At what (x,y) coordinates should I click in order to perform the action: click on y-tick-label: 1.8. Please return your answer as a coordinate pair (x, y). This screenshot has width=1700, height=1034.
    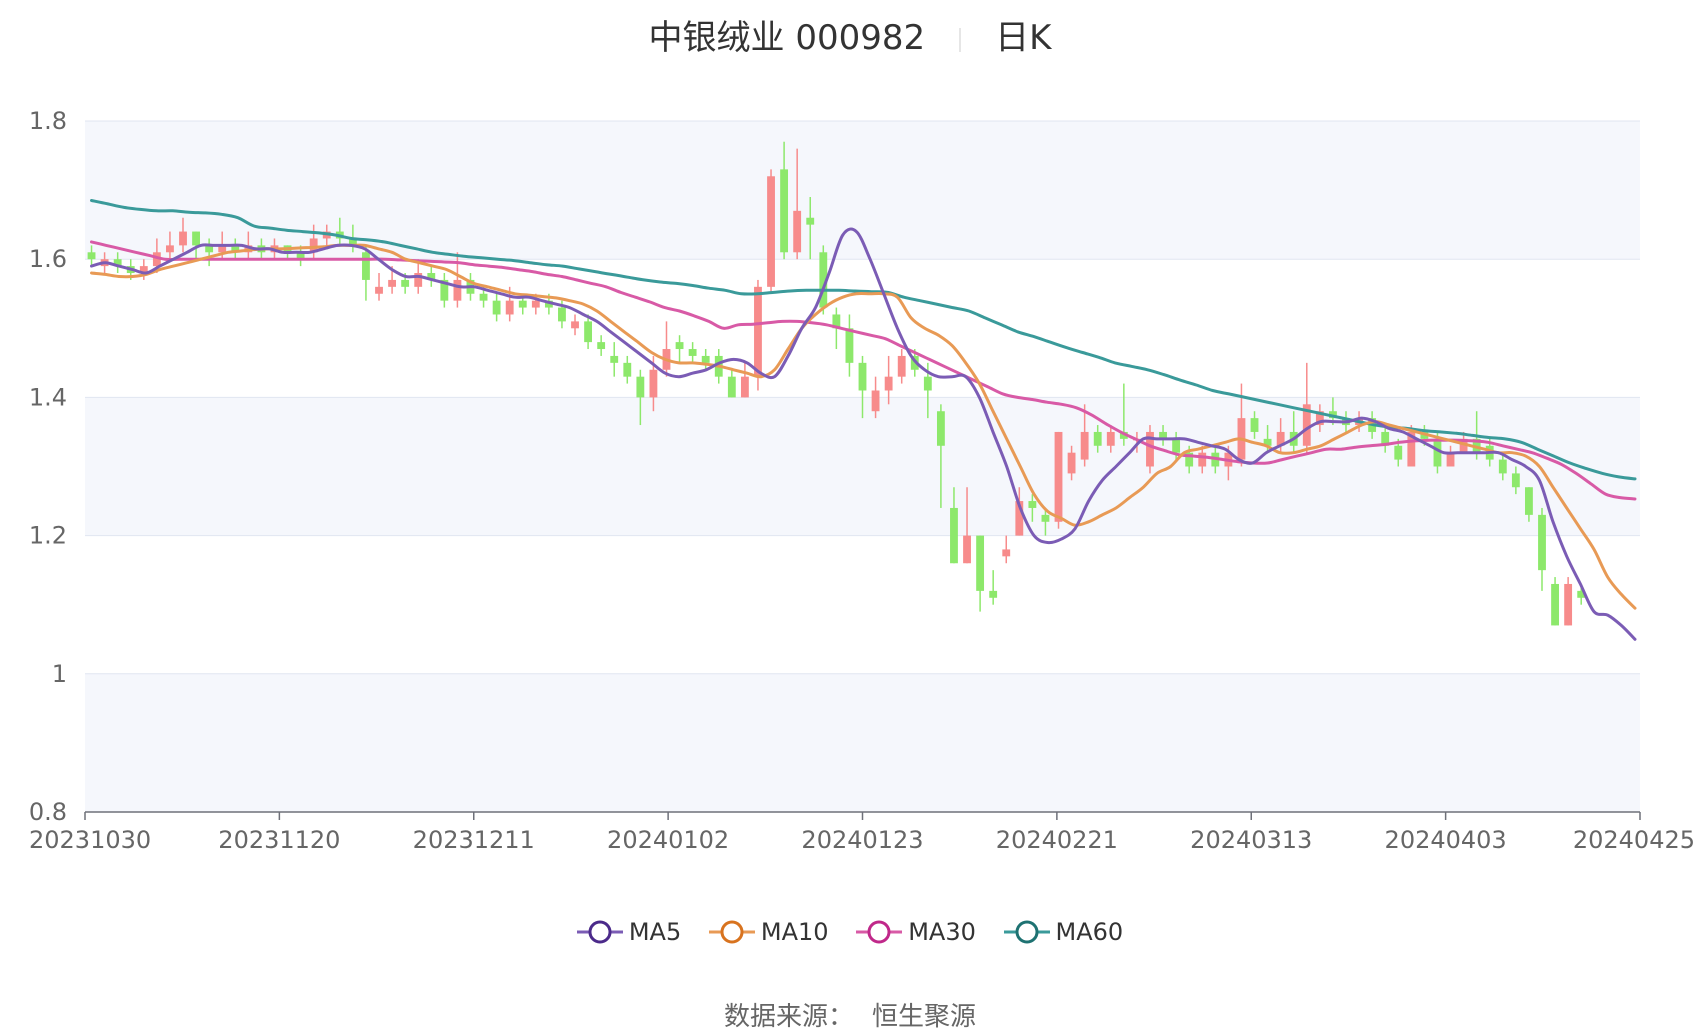
    Looking at the image, I should click on (48, 121).